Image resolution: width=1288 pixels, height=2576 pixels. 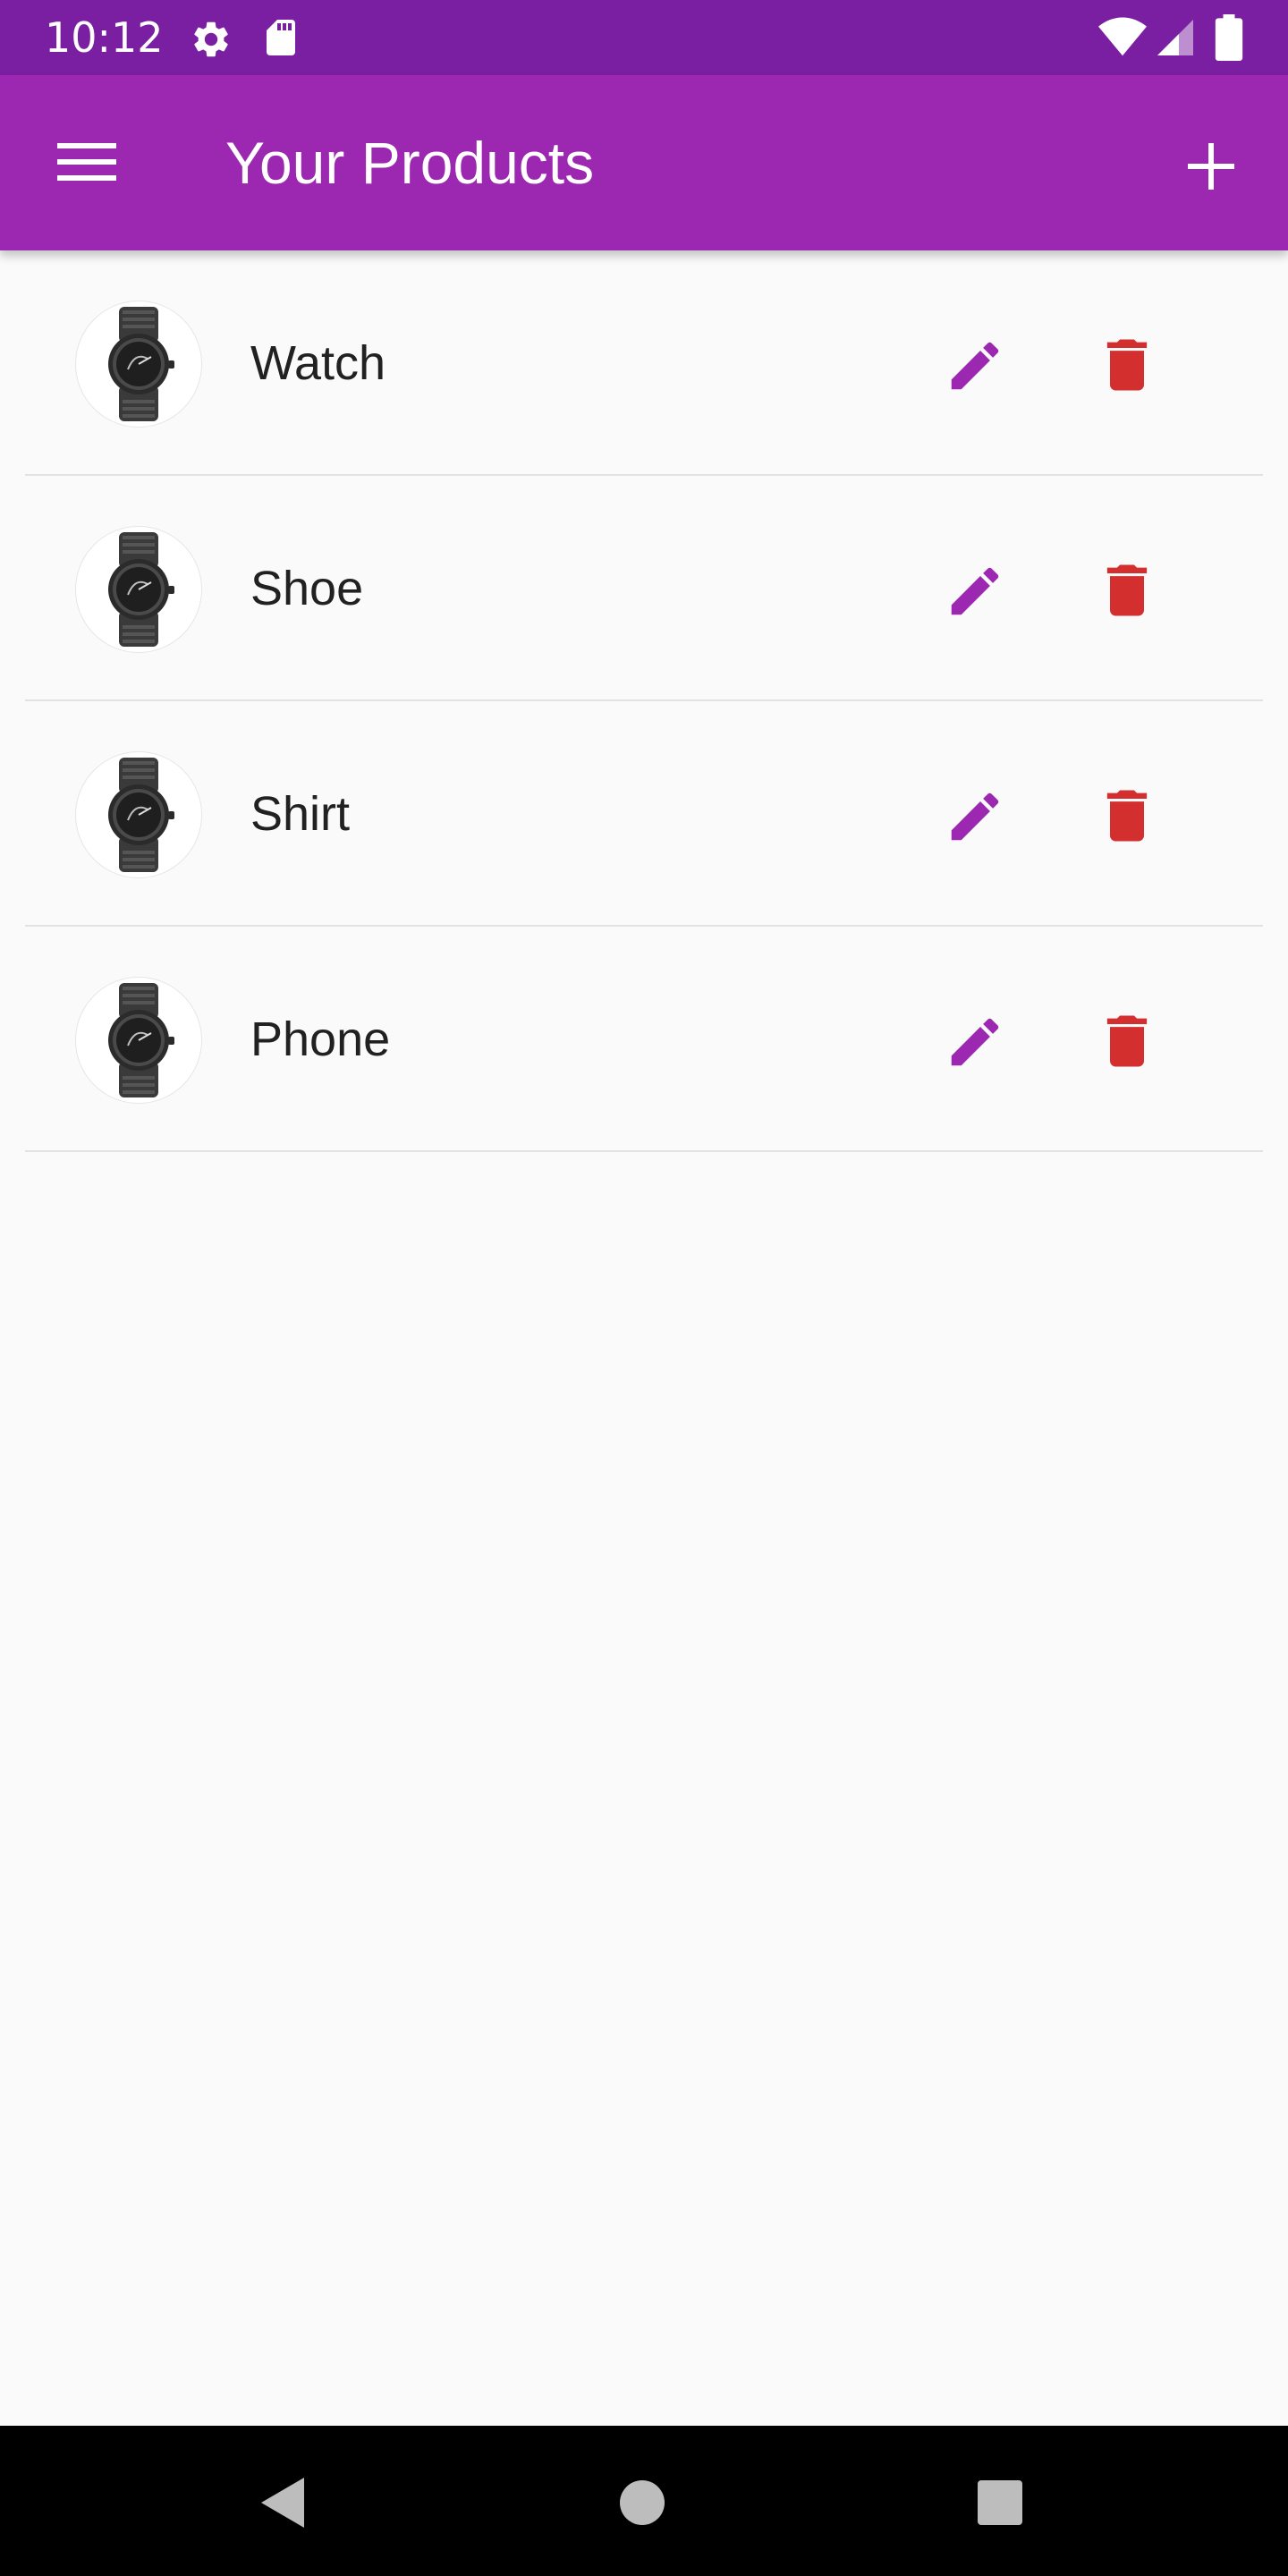 I want to click on product-list-item: Shirt, so click(x=644, y=814).